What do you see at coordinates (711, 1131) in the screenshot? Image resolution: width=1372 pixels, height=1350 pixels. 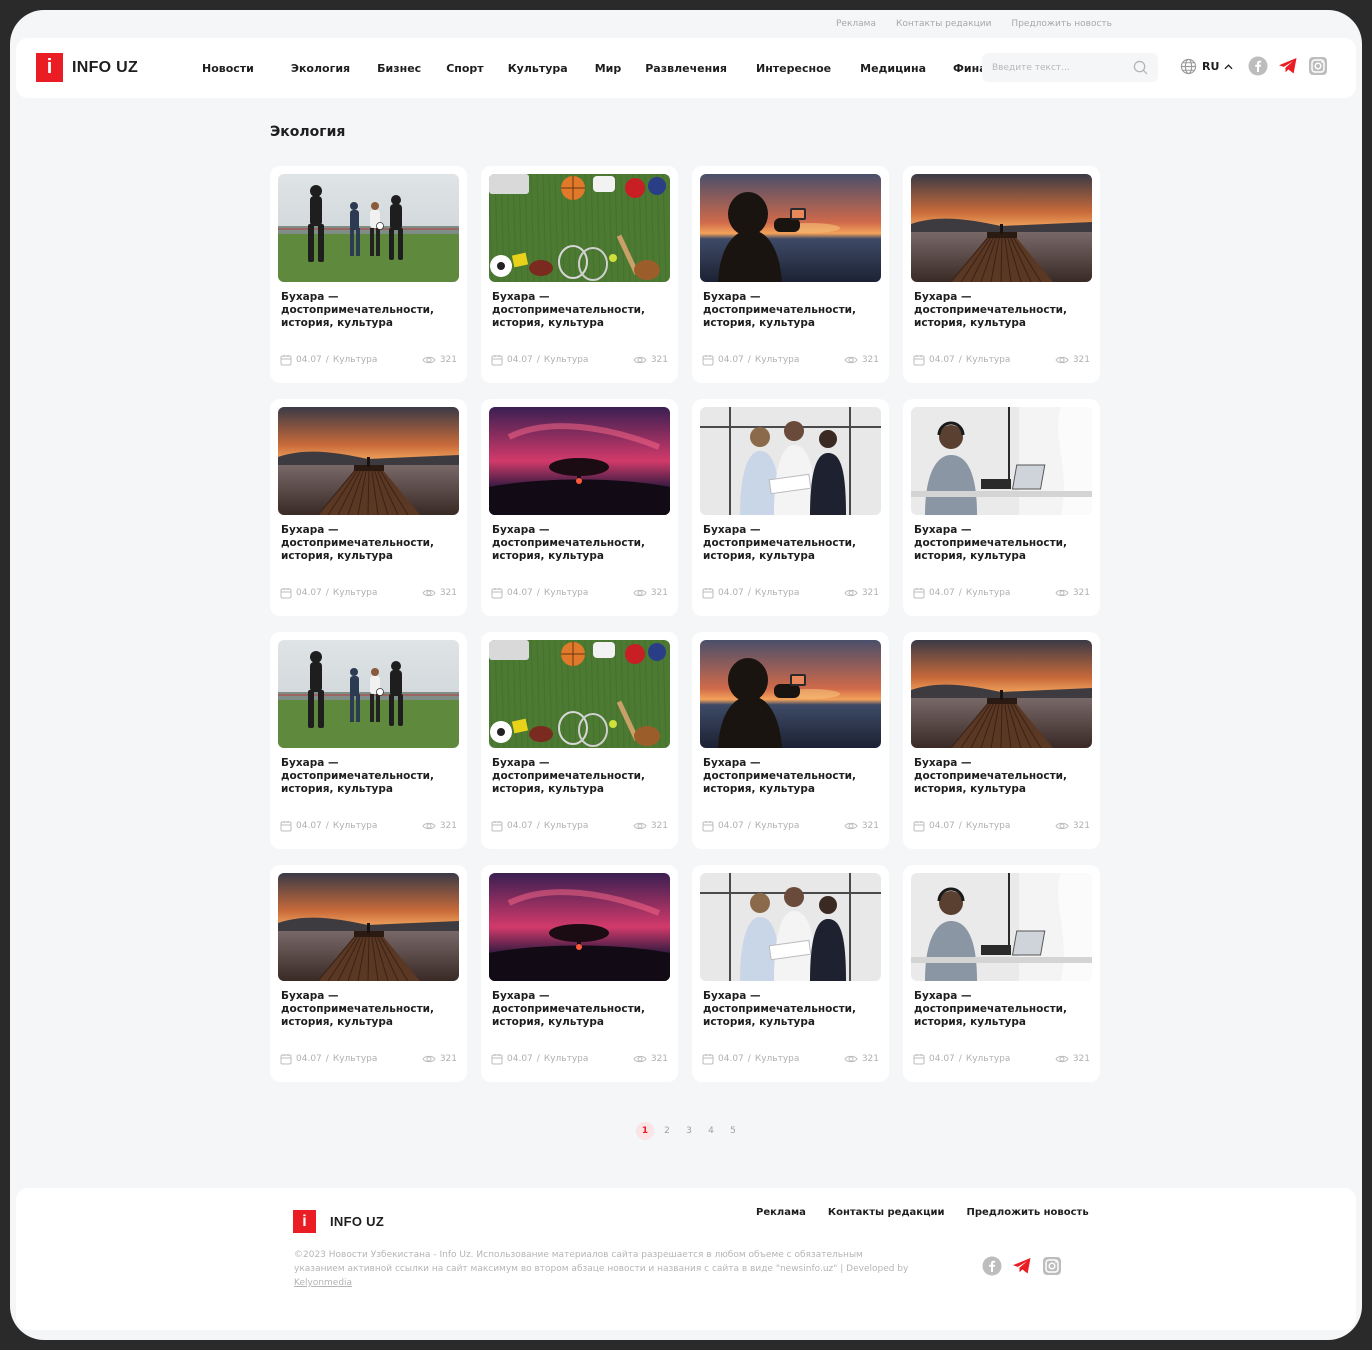 I see `page-4: 4` at bounding box center [711, 1131].